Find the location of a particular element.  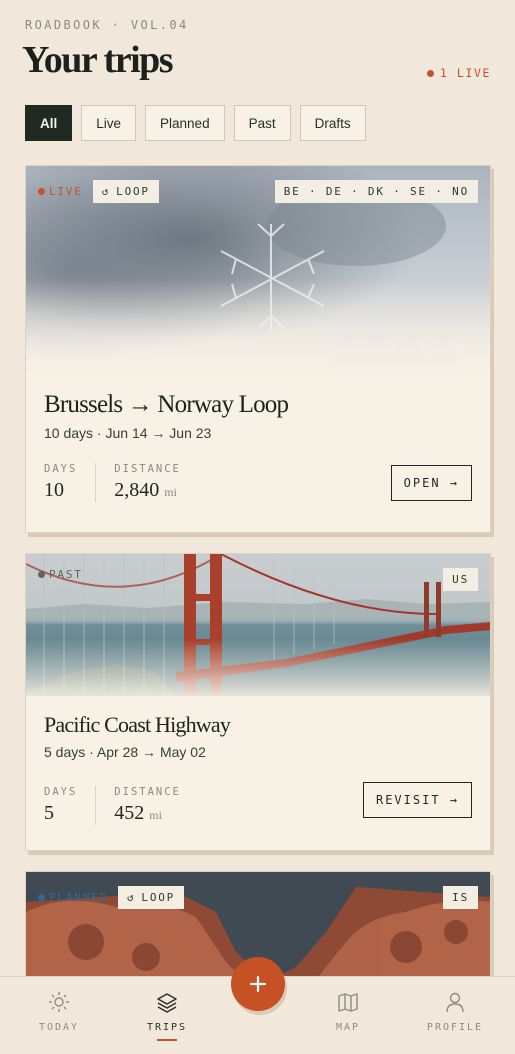

distance-value: 2,840 is located at coordinates (137, 490).